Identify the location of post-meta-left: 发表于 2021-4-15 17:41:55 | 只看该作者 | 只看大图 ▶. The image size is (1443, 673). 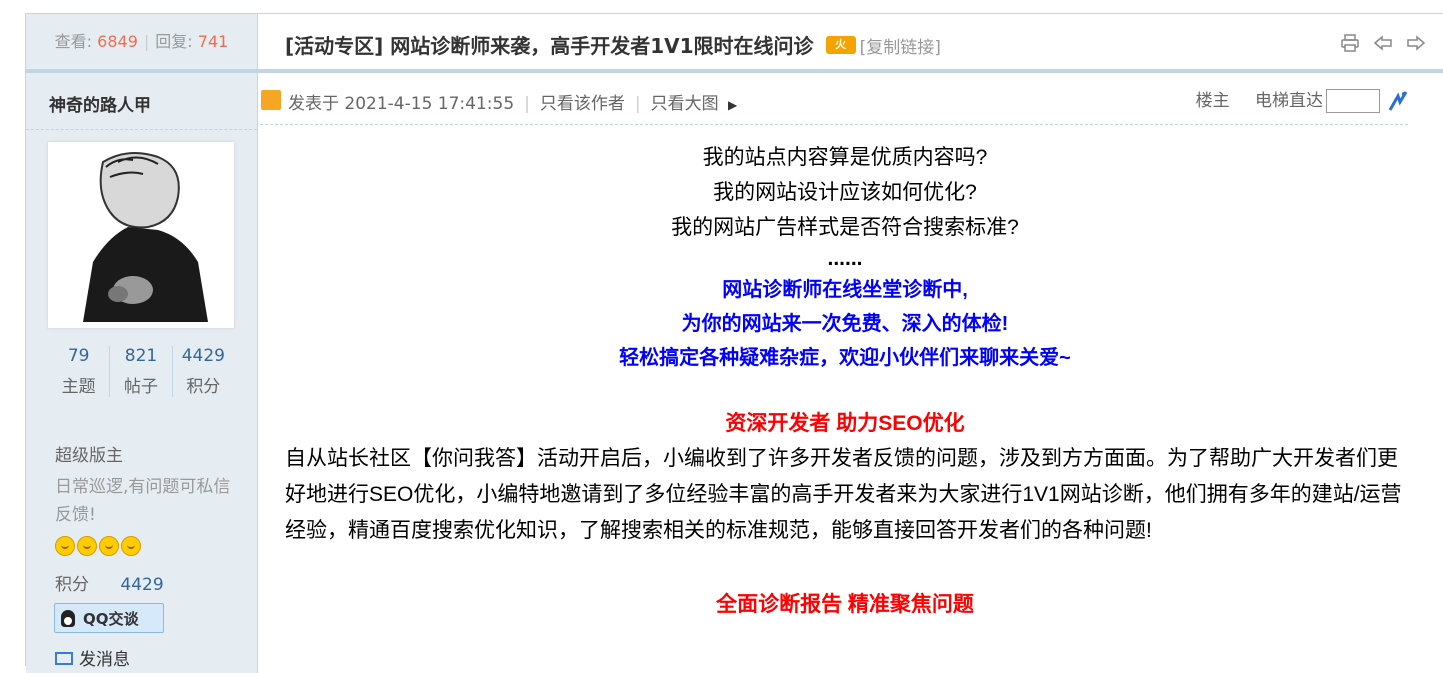
(513, 104).